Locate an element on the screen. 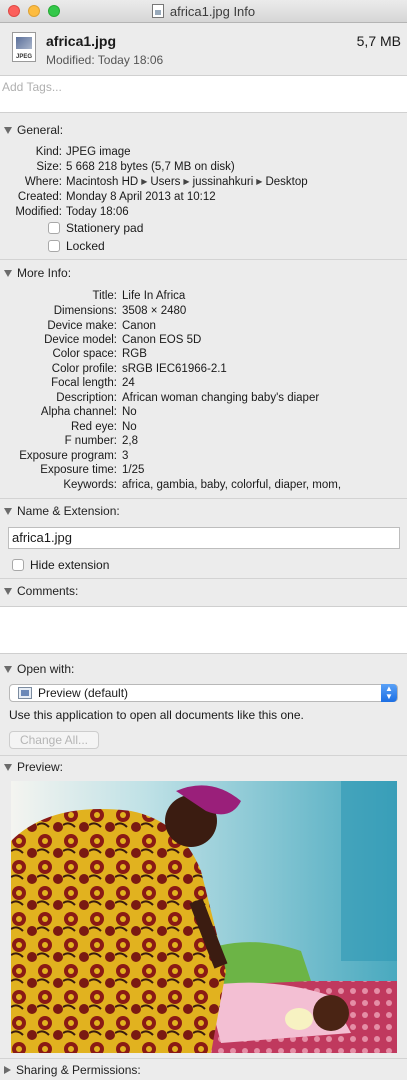  window-controls is located at coordinates (34, 11).